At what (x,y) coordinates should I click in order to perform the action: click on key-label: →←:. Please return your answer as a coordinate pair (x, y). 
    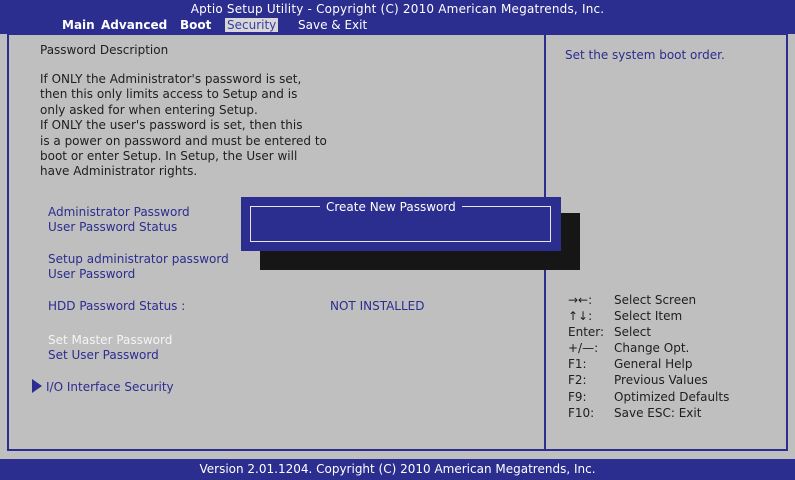
    Looking at the image, I should click on (580, 300).